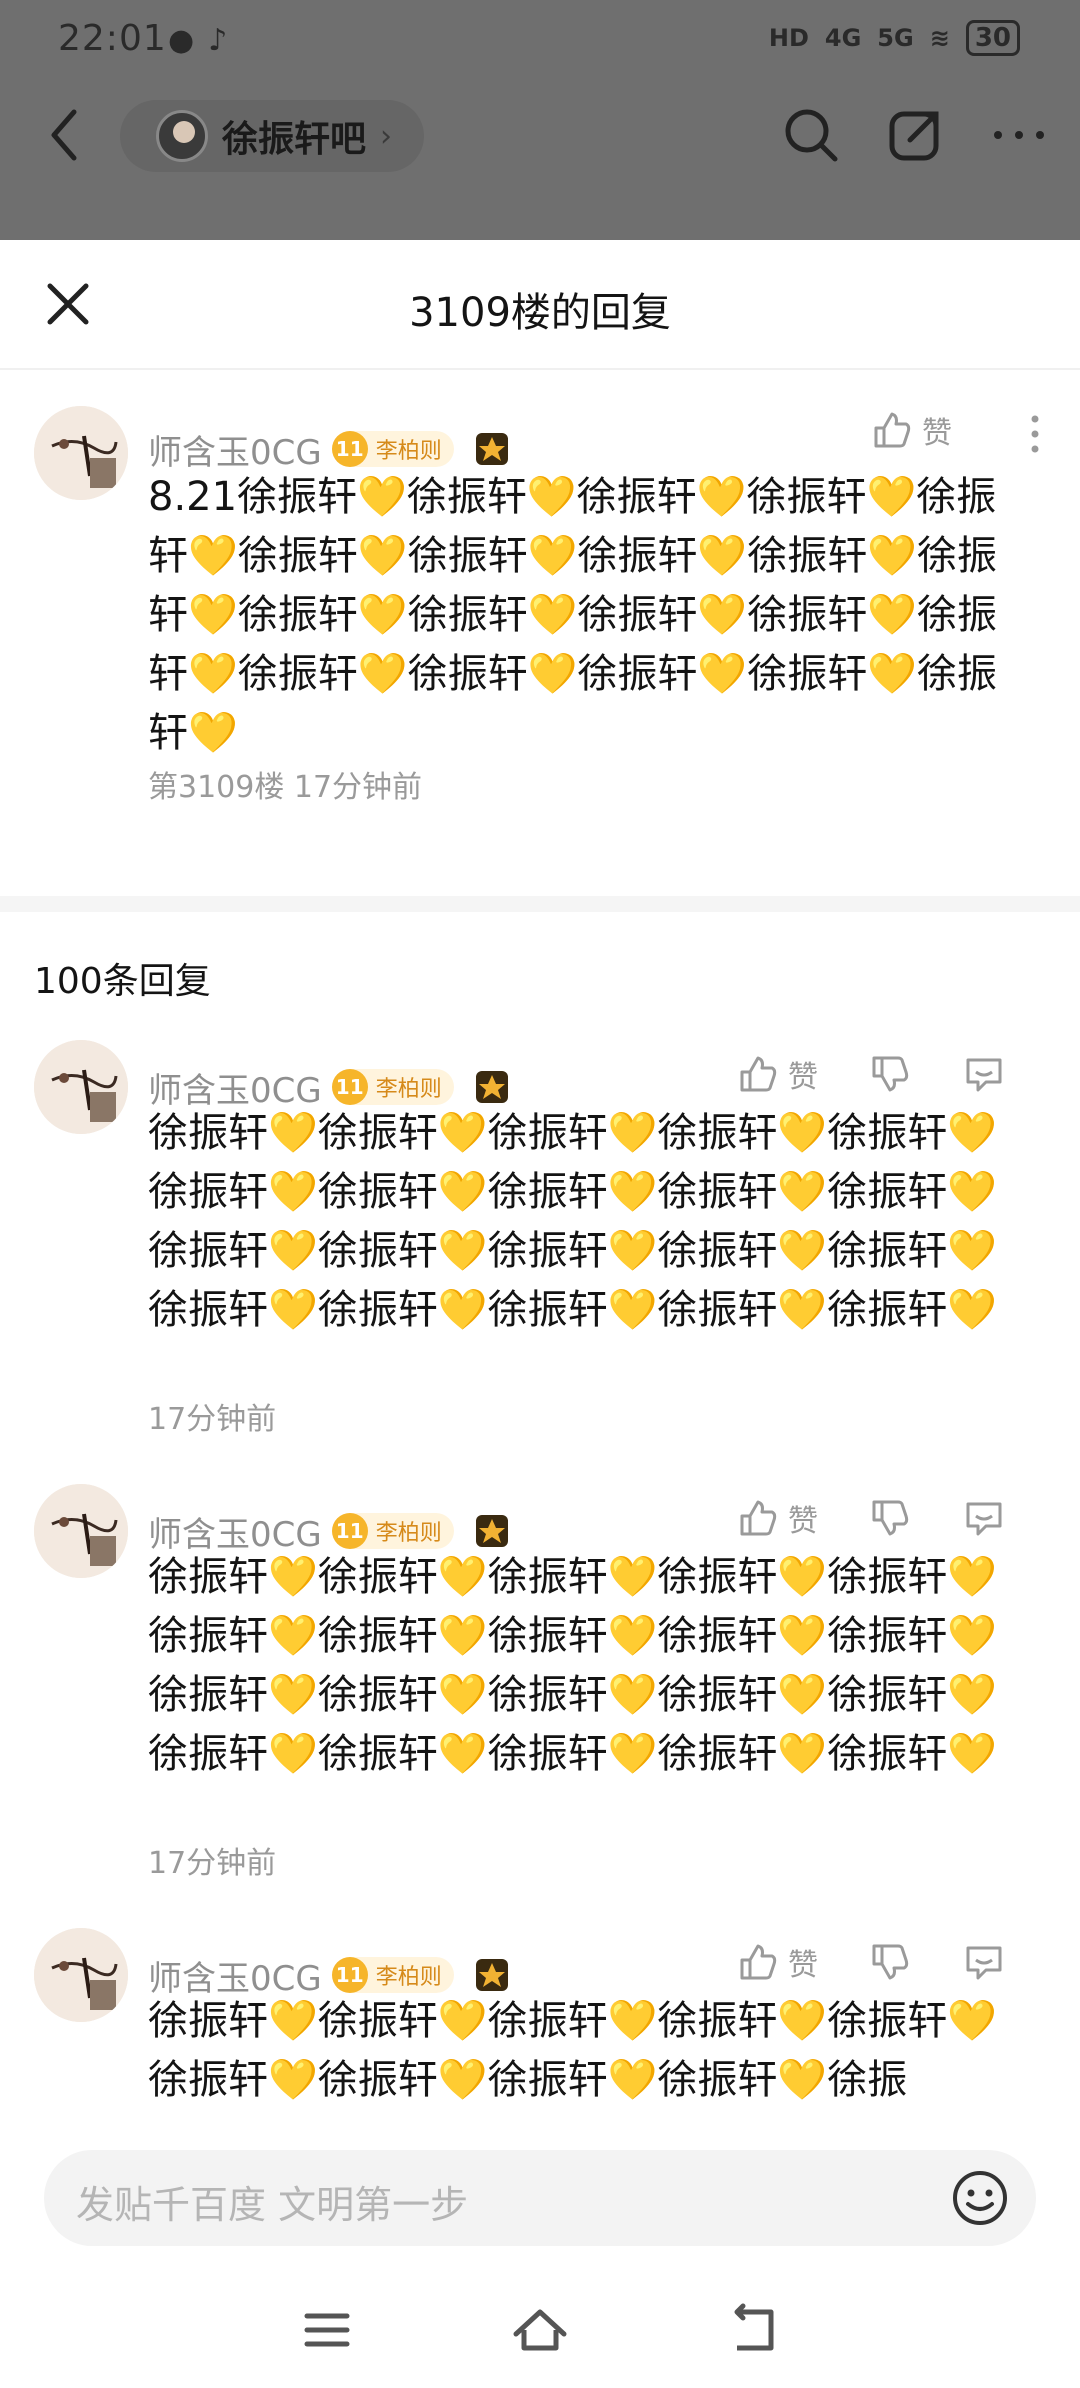  What do you see at coordinates (540, 313) in the screenshot?
I see `sheet-title: 3109楼的回复` at bounding box center [540, 313].